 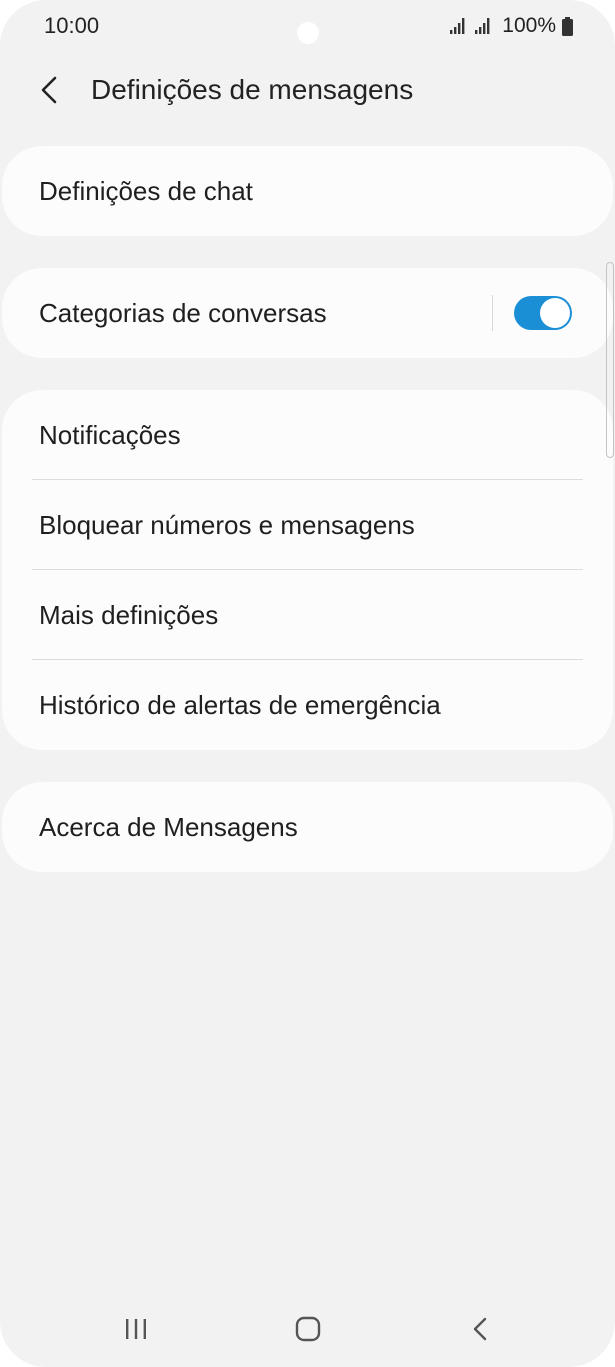 I want to click on conversation-categories-toggle, so click(x=543, y=313).